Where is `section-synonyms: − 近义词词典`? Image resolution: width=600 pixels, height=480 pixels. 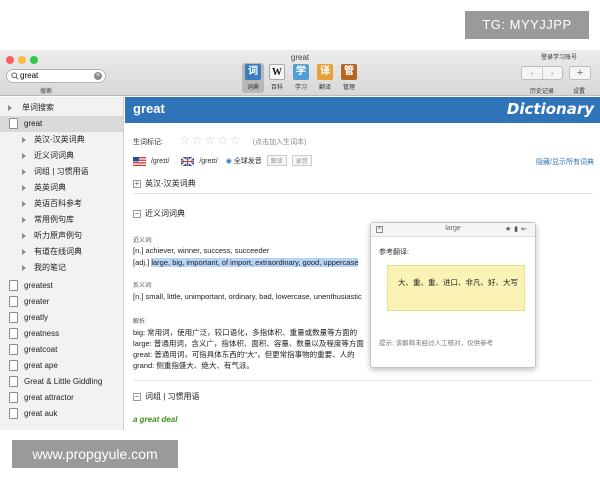 section-synonyms: − 近义词词典 is located at coordinates (159, 213).